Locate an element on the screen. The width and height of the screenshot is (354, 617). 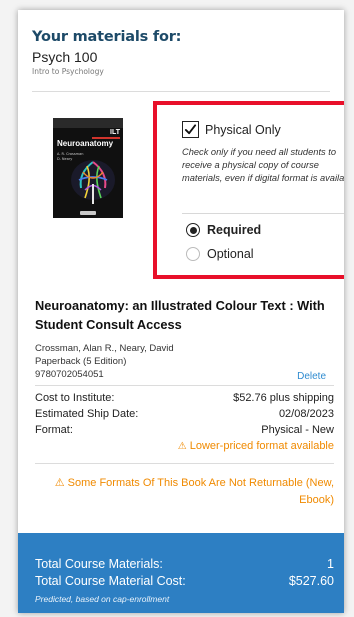
ship-date-row: Estimated Ship Date: 02/08/2023 is located at coordinates (184, 414).